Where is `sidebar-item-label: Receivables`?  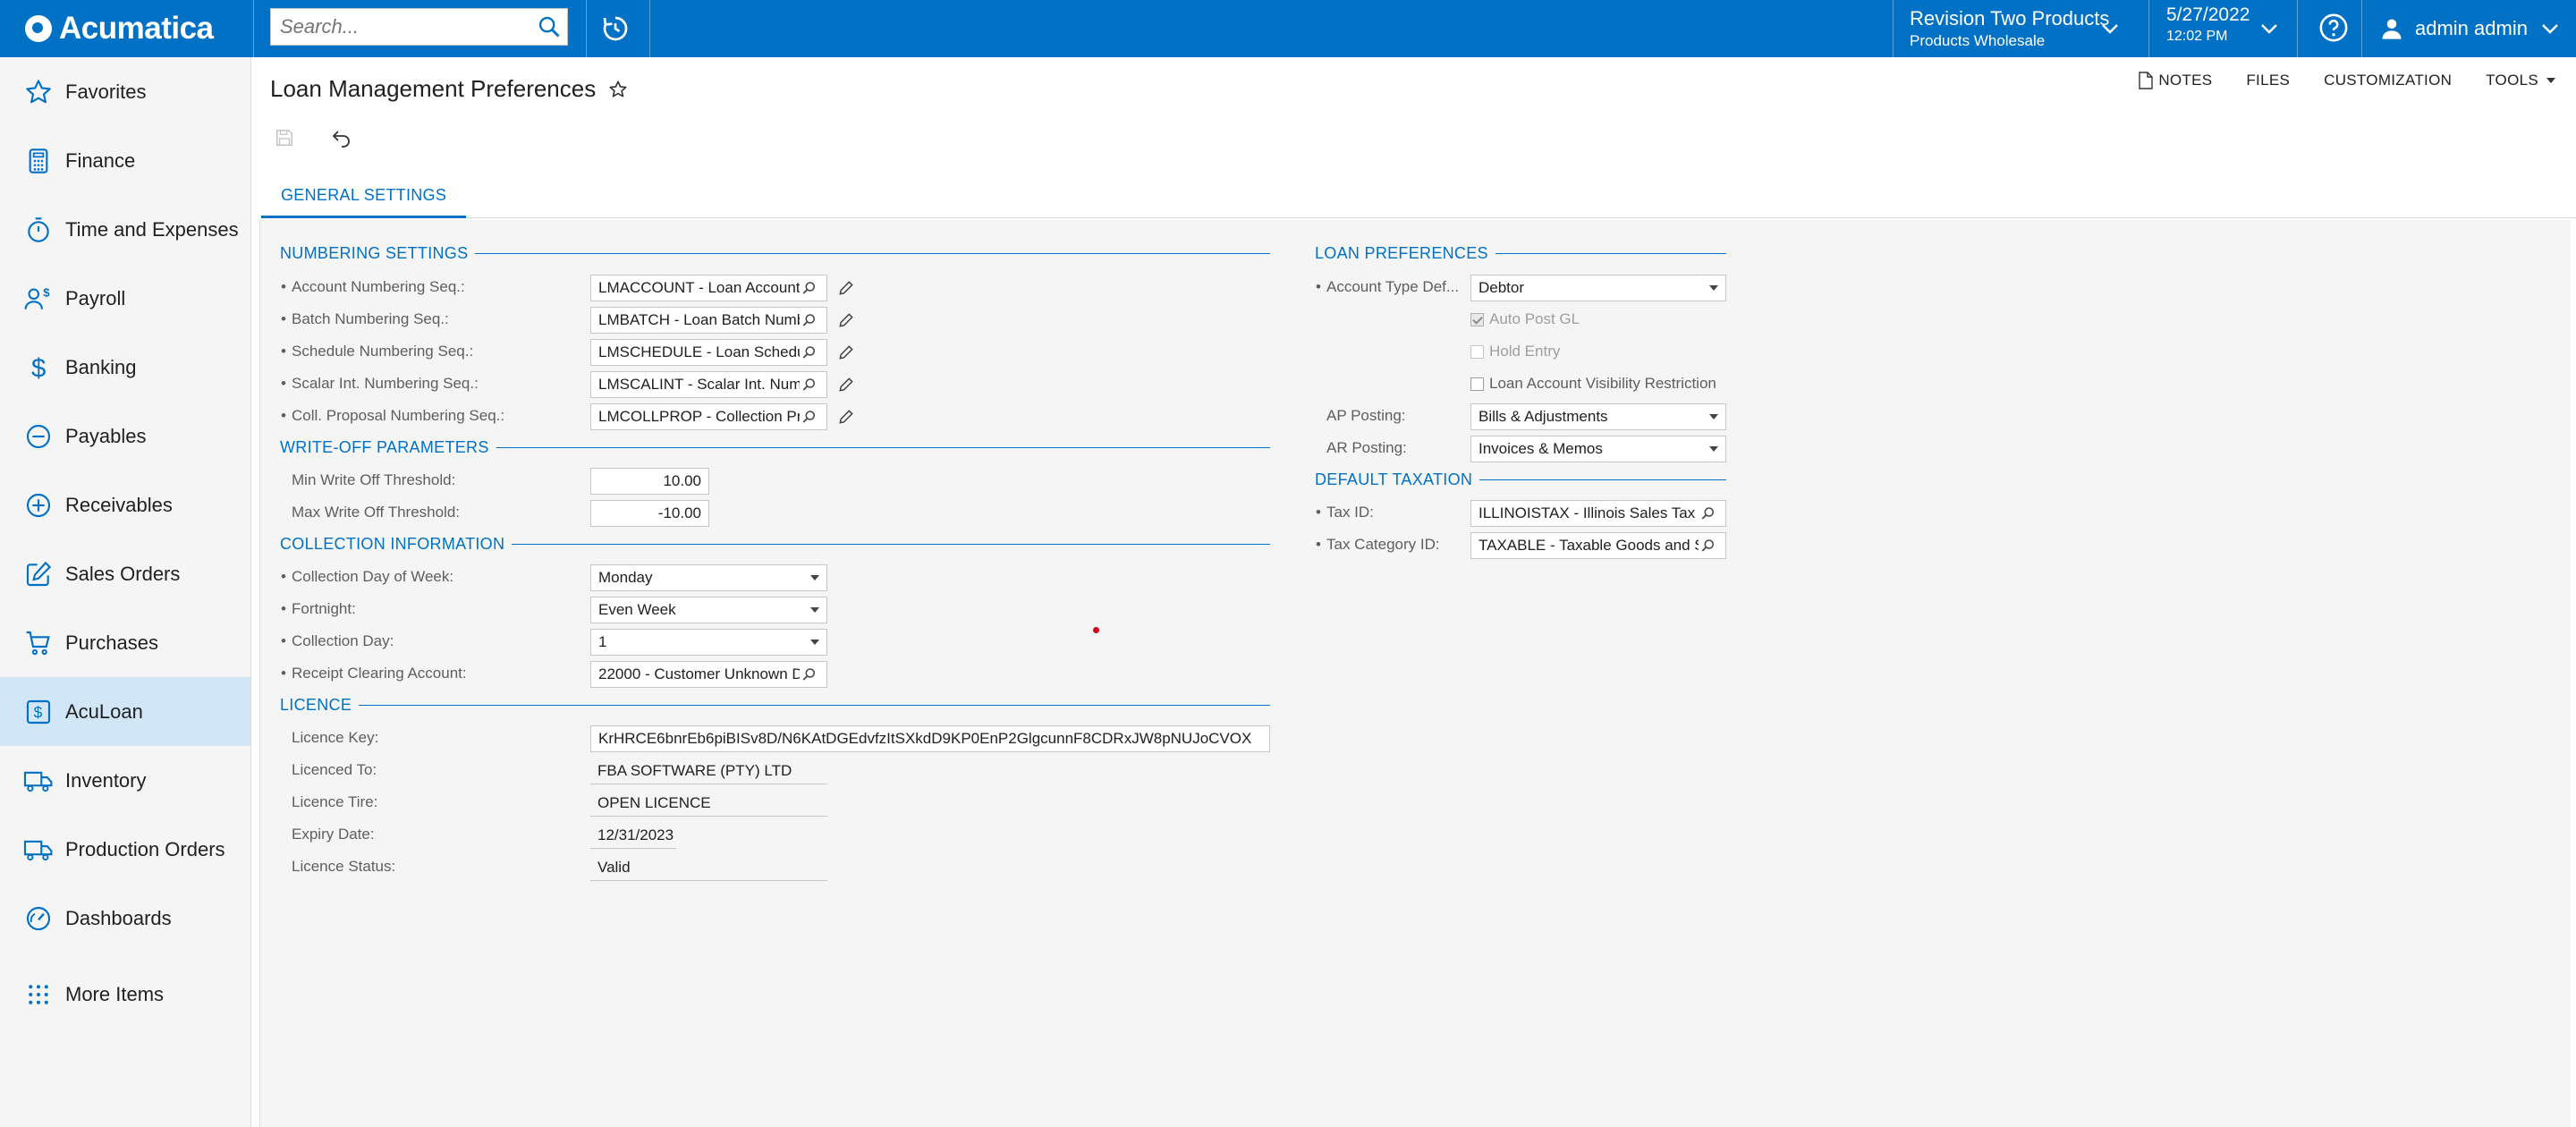 sidebar-item-label: Receivables is located at coordinates (119, 504).